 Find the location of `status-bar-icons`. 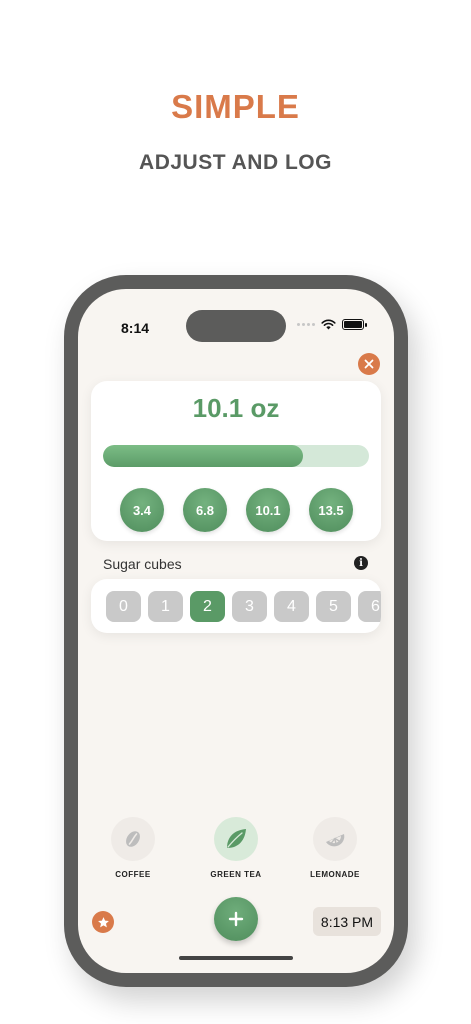

status-bar-icons is located at coordinates (332, 324).